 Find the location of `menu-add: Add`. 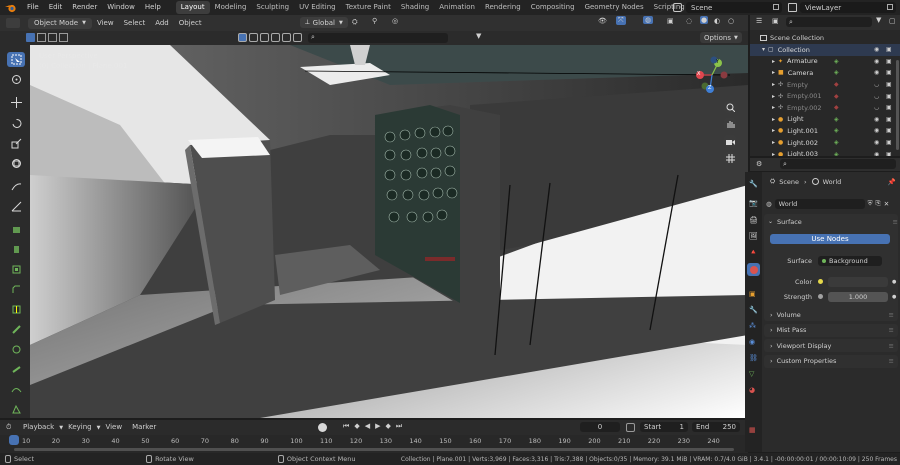

menu-add: Add is located at coordinates (162, 23).